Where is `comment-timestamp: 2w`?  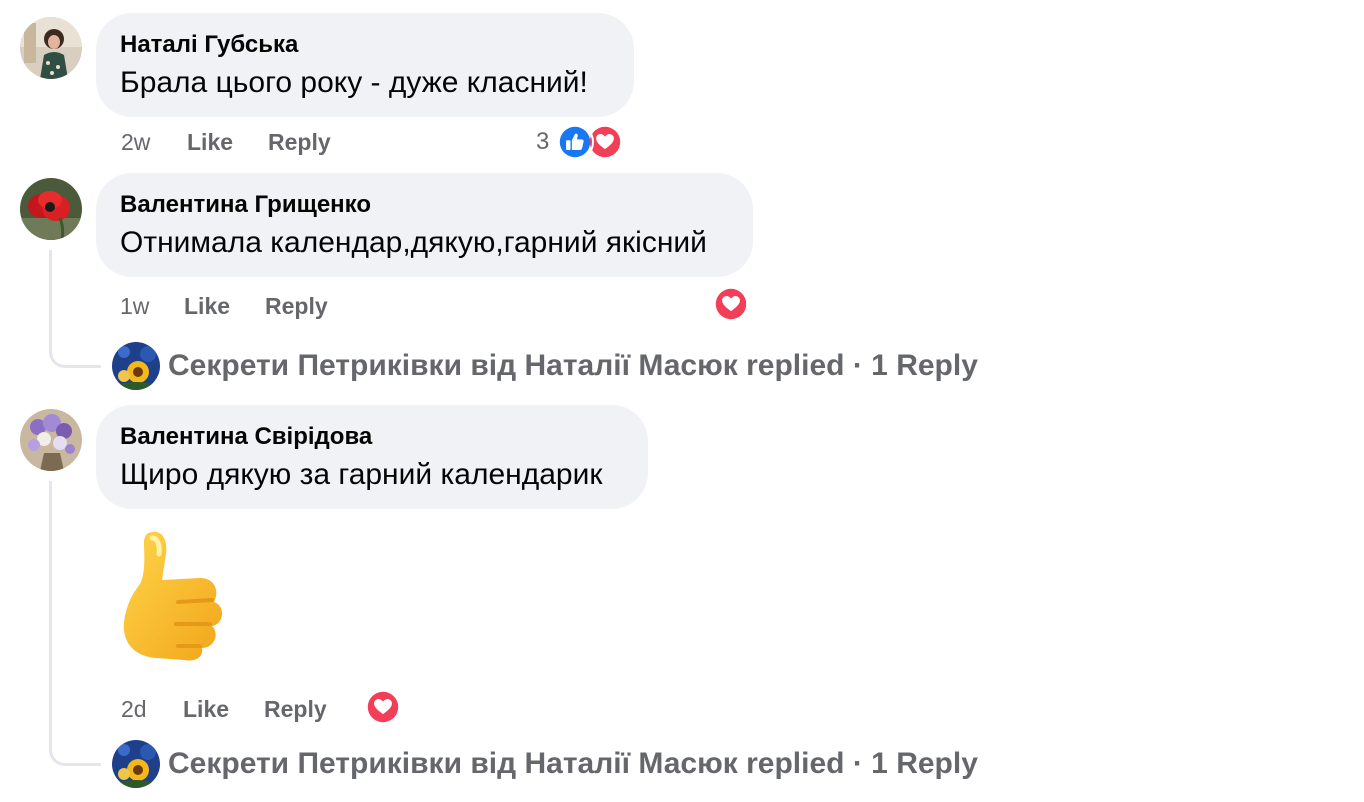
comment-timestamp: 2w is located at coordinates (135, 142).